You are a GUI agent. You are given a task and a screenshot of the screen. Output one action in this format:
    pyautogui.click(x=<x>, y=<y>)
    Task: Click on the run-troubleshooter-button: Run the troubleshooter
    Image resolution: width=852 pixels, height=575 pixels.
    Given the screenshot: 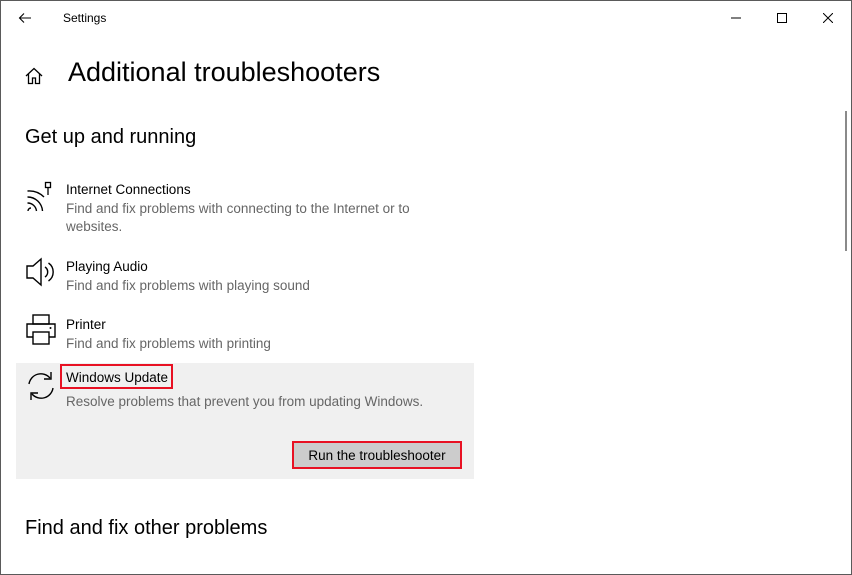 What is the action you would take?
    pyautogui.click(x=377, y=455)
    